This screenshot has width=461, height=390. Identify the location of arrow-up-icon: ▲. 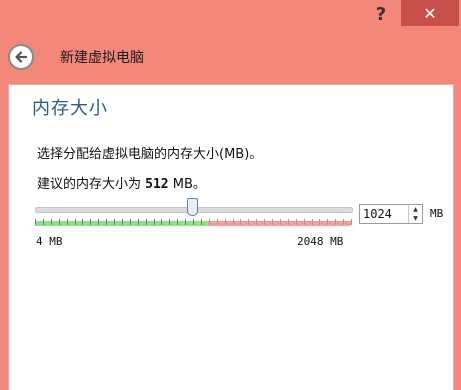
(415, 209).